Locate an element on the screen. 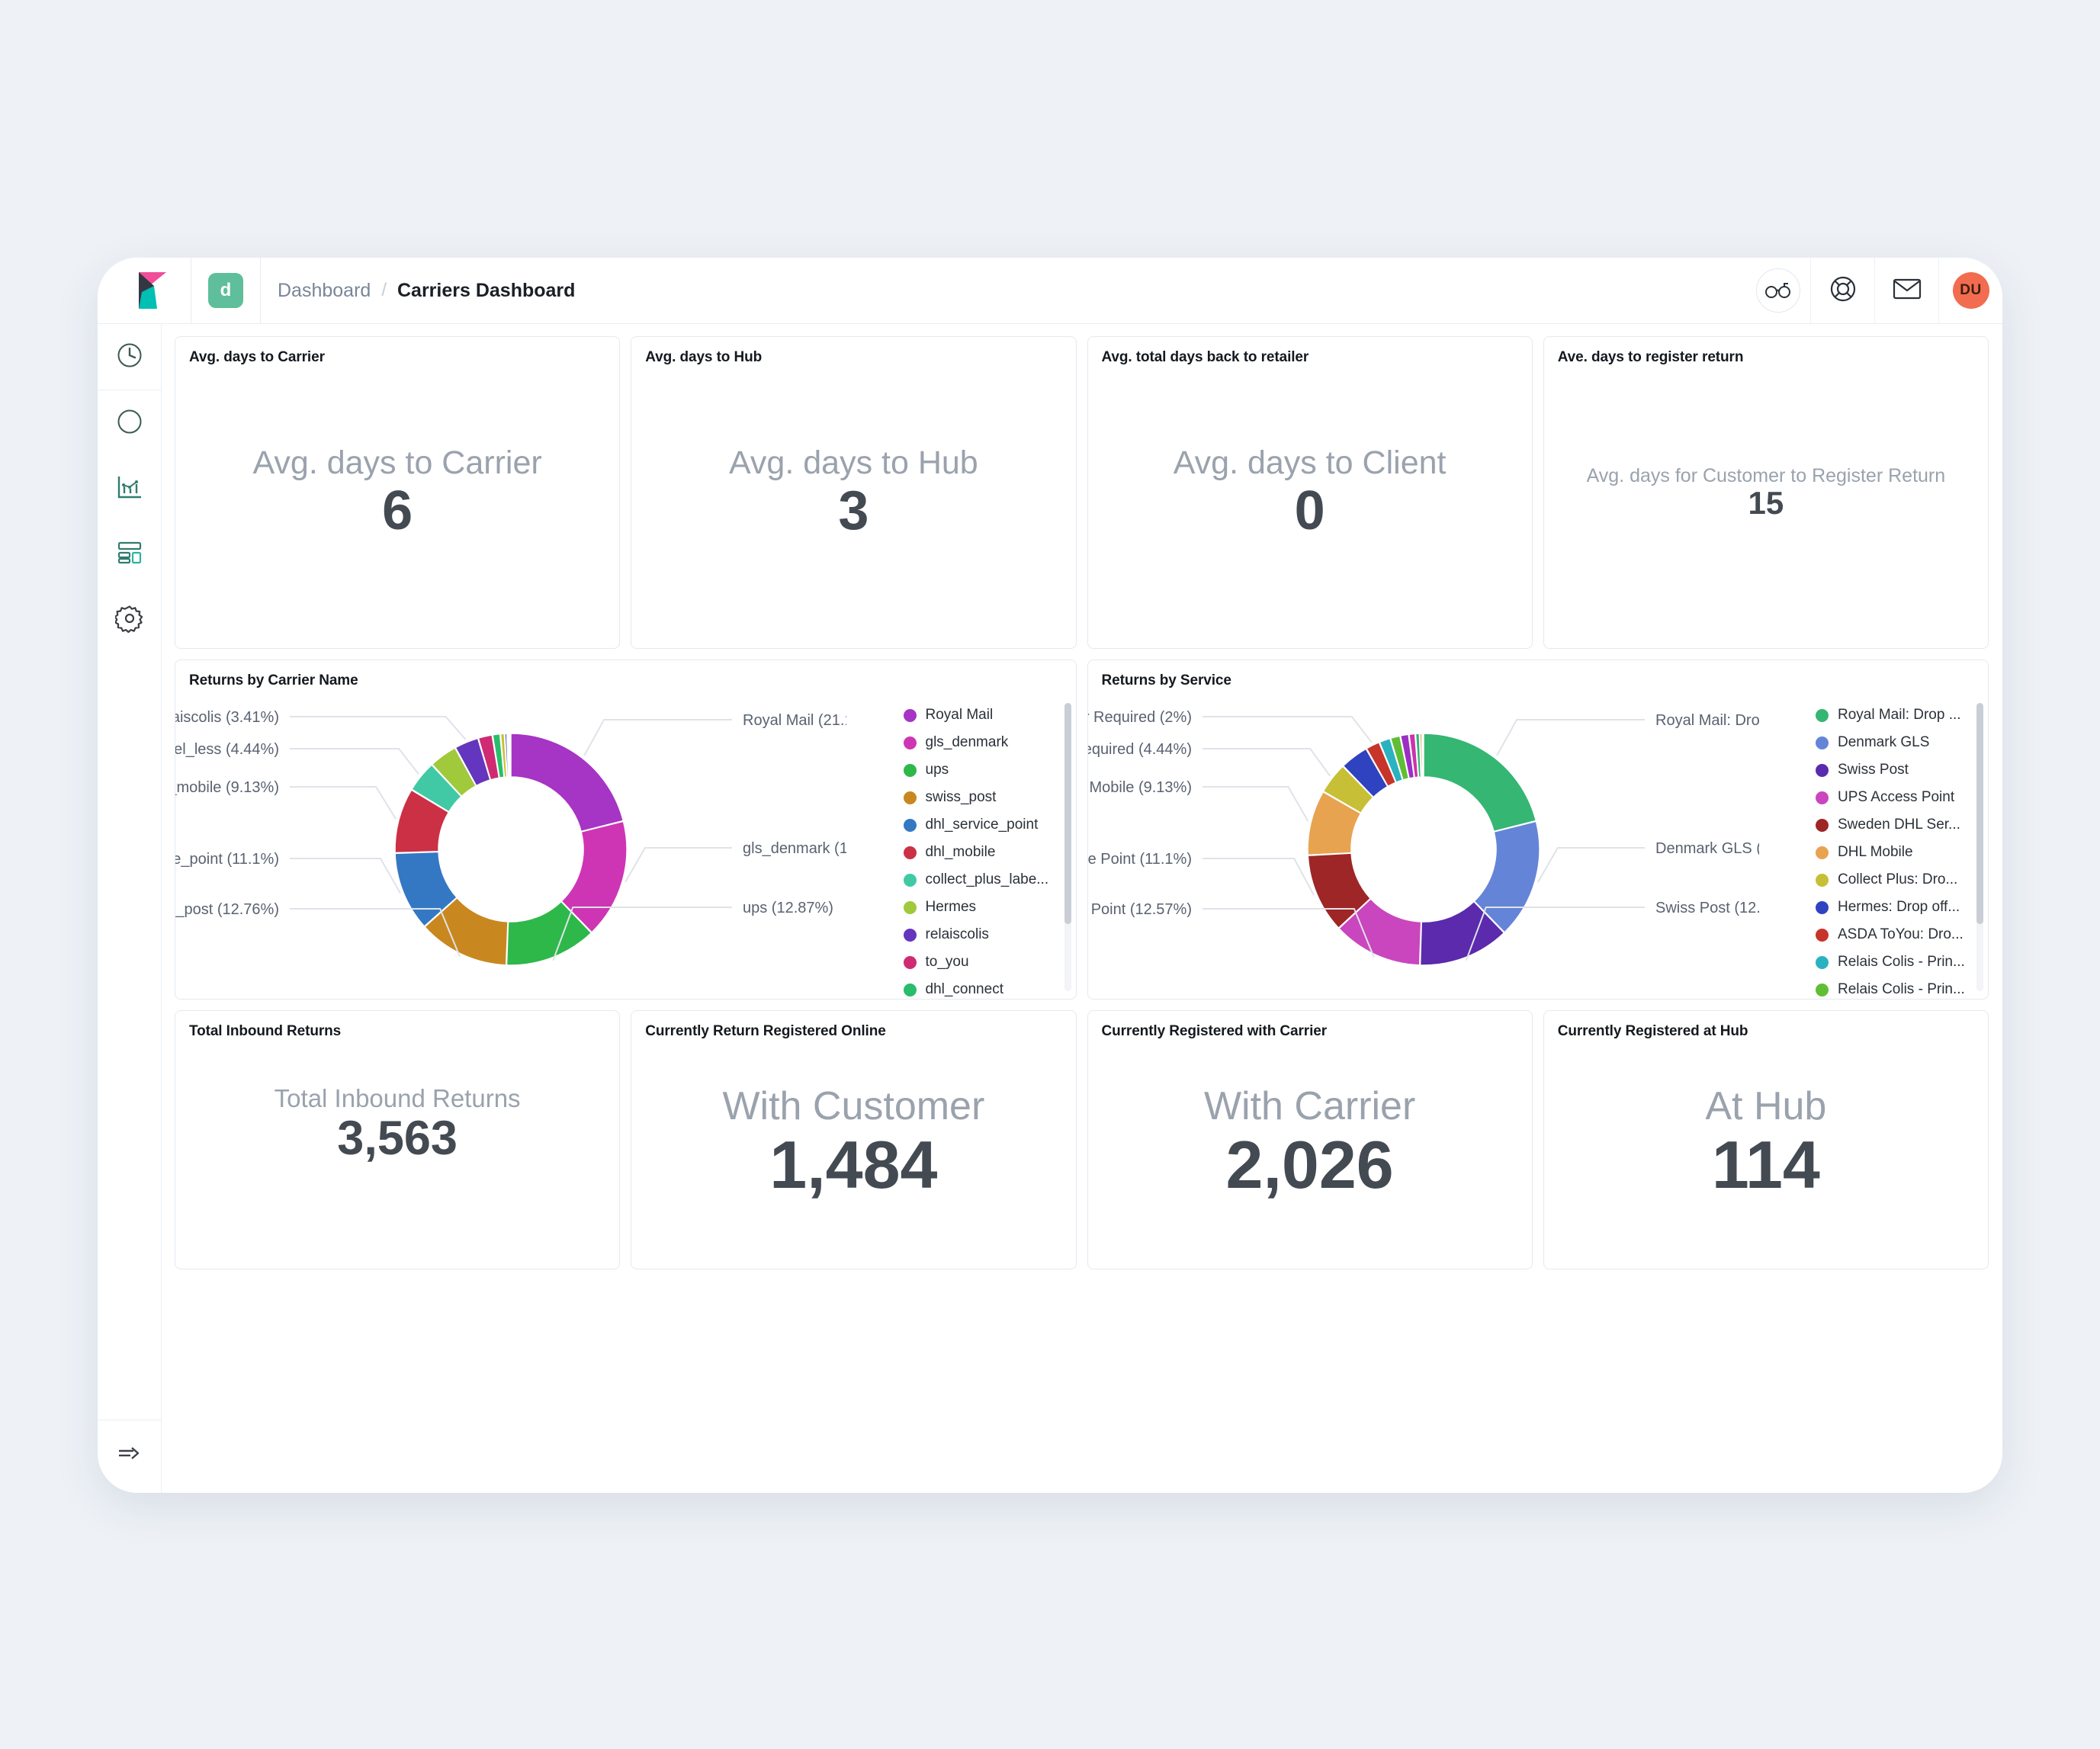 The image size is (2100, 1749). sidebar-item-dashboard is located at coordinates (130, 554).